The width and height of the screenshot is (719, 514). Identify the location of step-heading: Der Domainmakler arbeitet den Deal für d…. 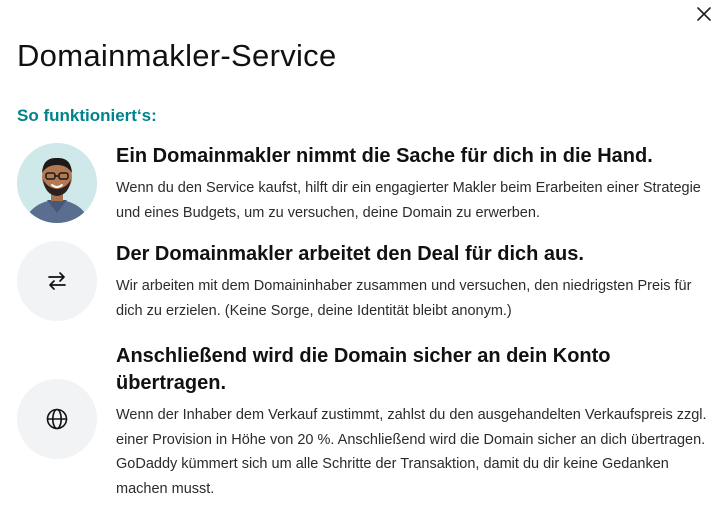
(350, 254).